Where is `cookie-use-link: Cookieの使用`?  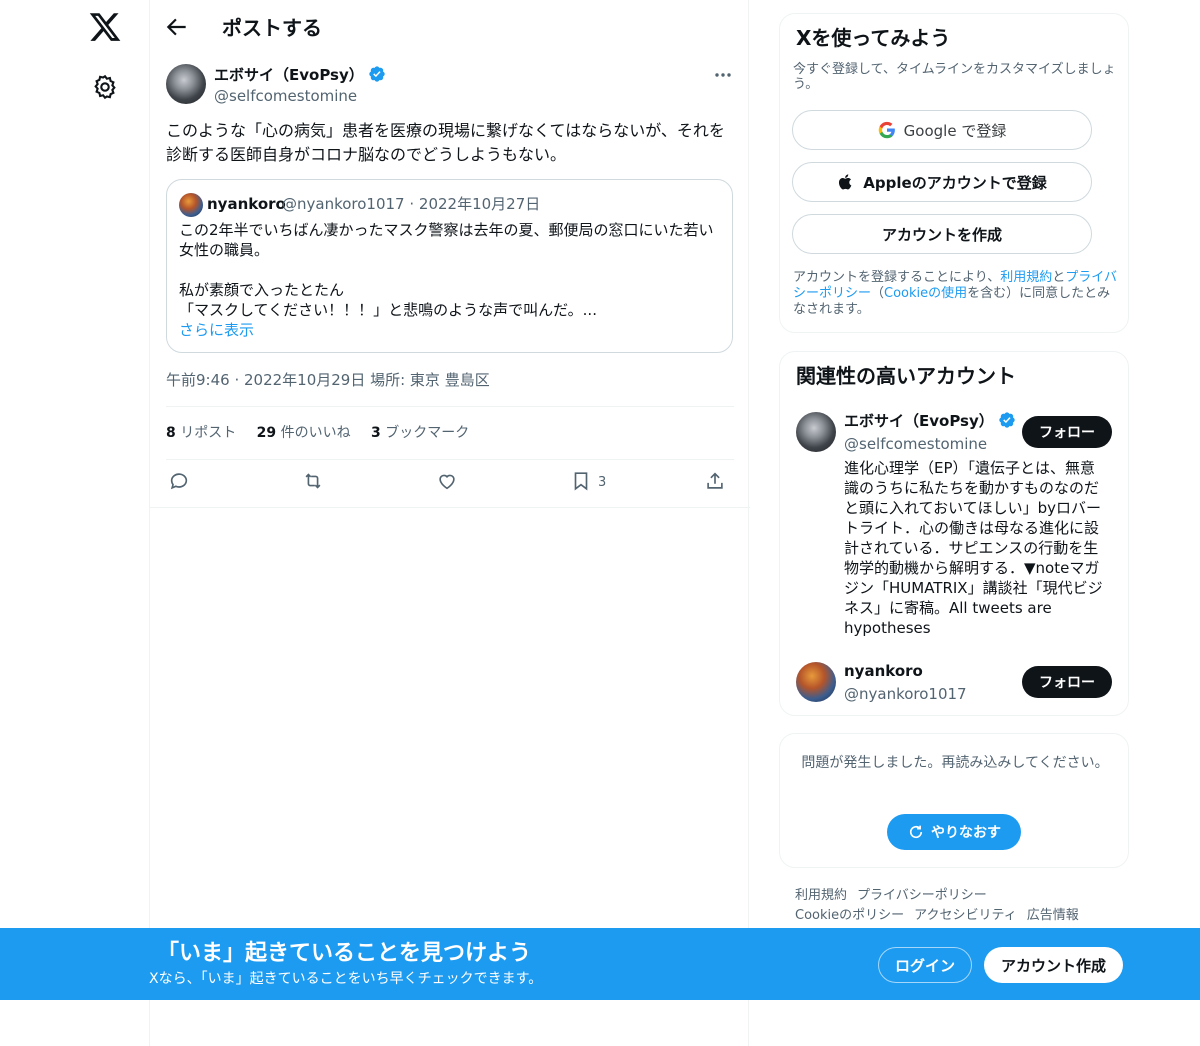 cookie-use-link: Cookieの使用 is located at coordinates (925, 293).